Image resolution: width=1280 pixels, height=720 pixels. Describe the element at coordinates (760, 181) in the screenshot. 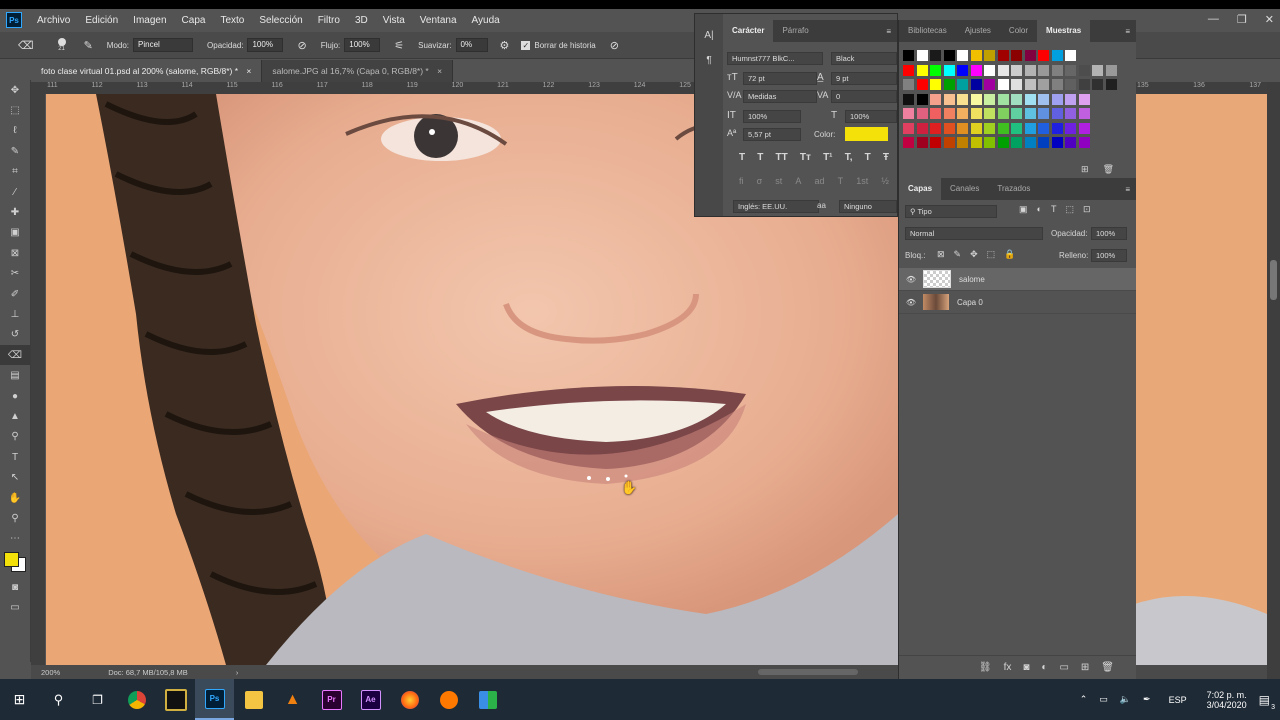

I see `contextual-alternates-button: σ` at that location.